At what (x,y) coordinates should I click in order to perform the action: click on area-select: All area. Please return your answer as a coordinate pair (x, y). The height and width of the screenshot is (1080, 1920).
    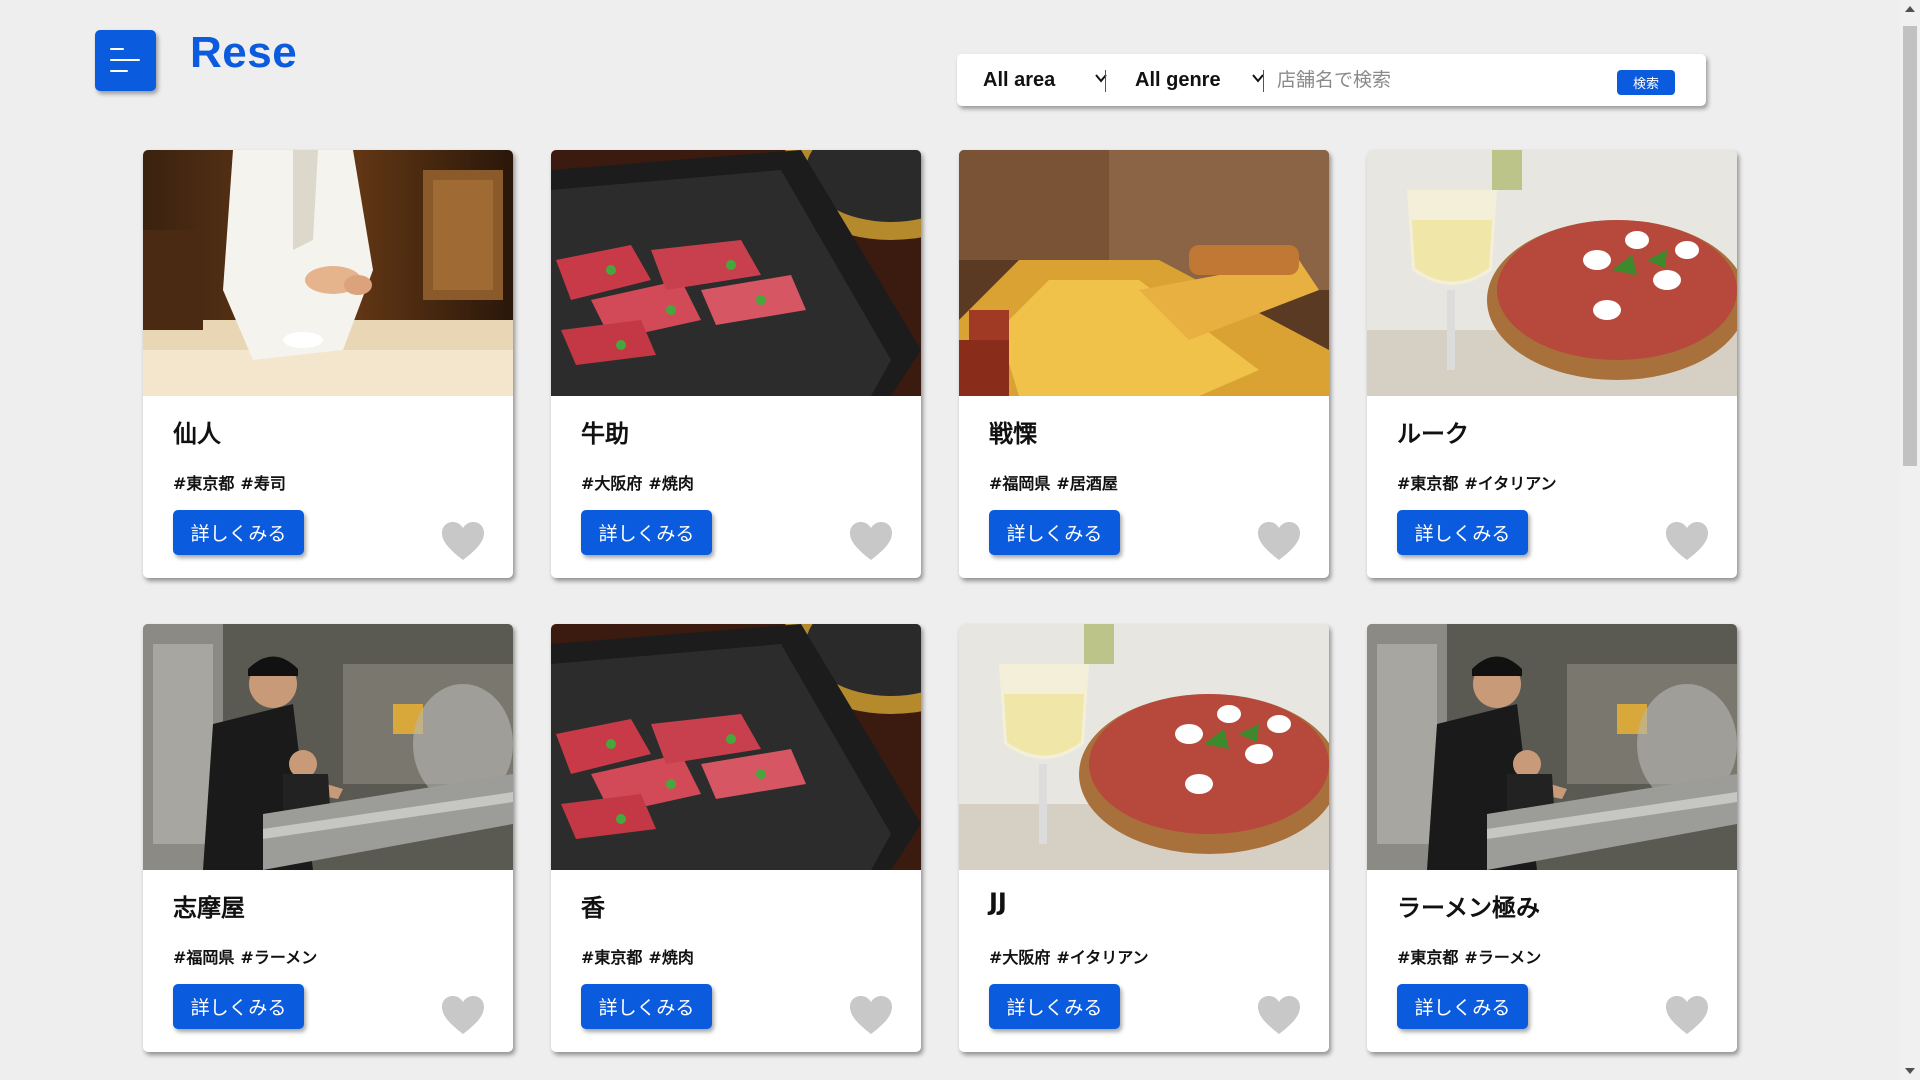
    Looking at the image, I should click on (1045, 80).